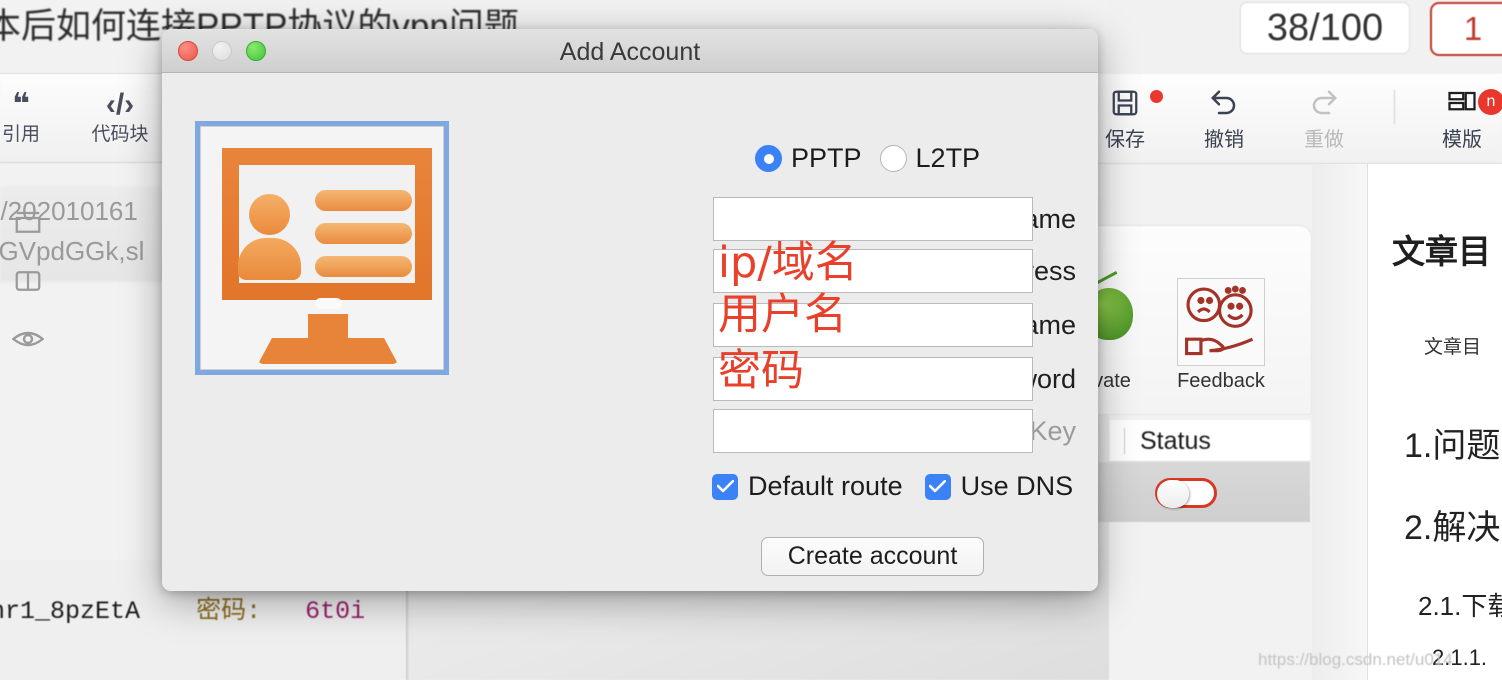  I want to click on undo-icon, so click(1224, 107).